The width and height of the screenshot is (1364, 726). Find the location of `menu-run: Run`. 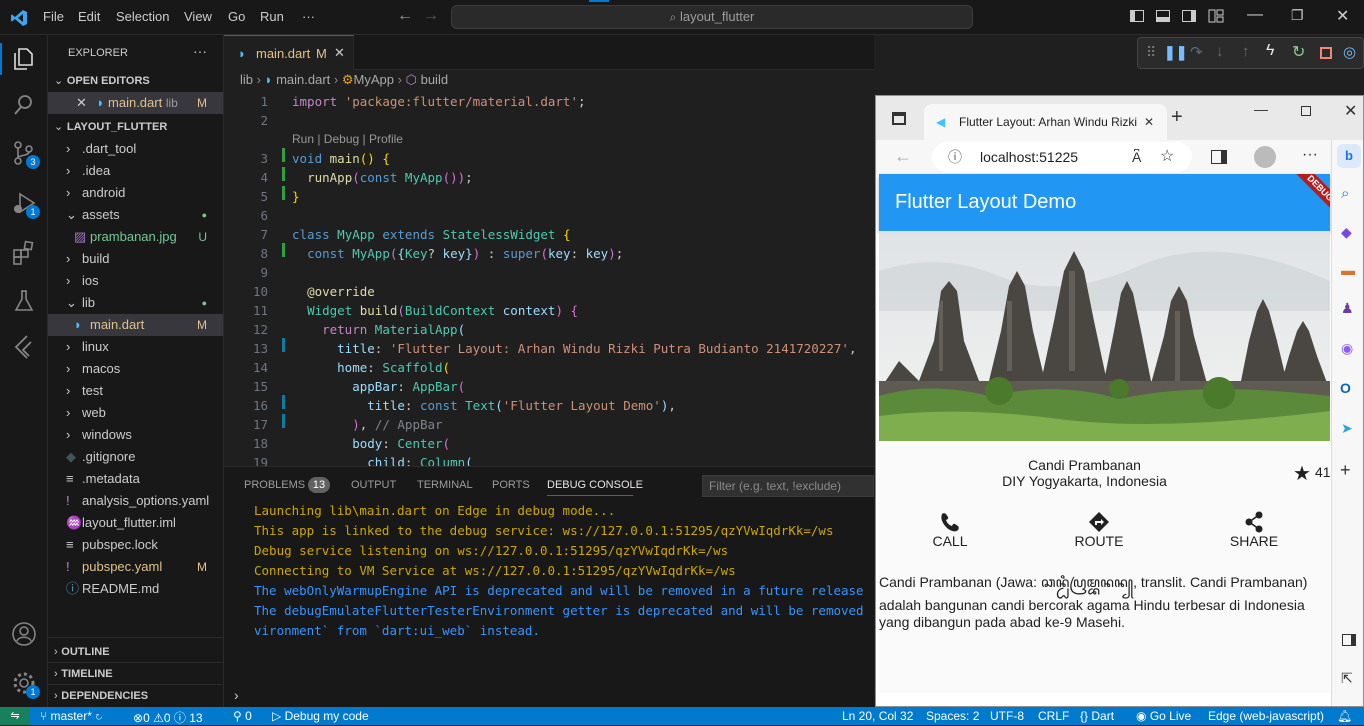

menu-run: Run is located at coordinates (272, 16).